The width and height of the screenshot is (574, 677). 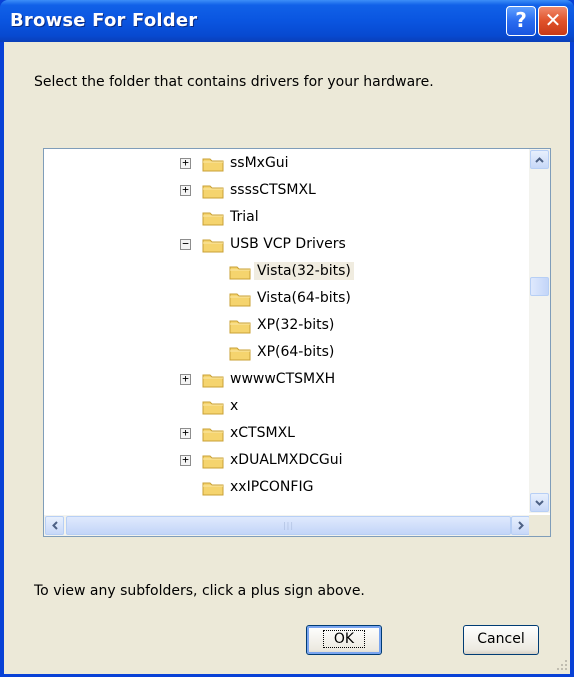 I want to click on chevron-down-icon, so click(x=539, y=502).